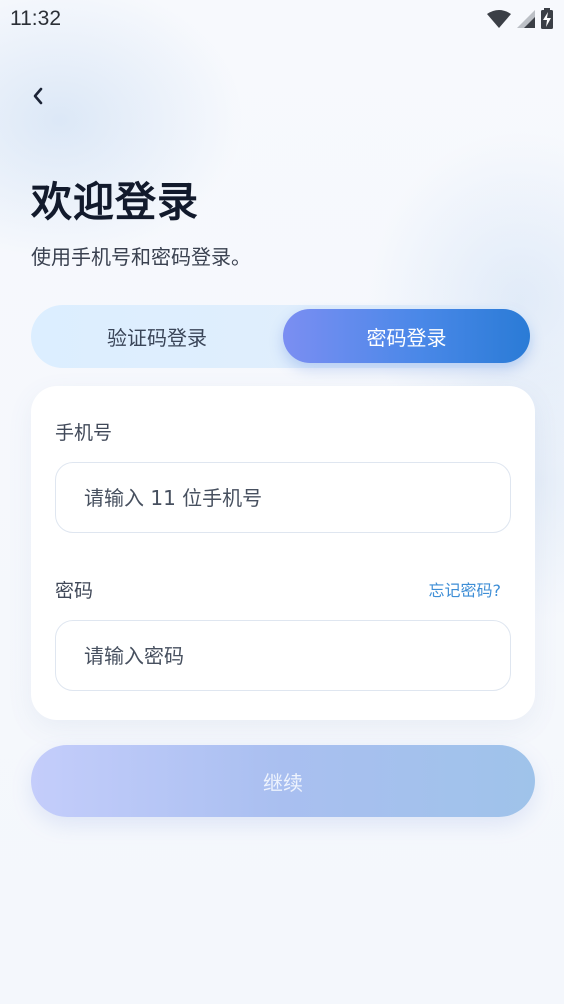  What do you see at coordinates (283, 781) in the screenshot?
I see `continue-button: 继续` at bounding box center [283, 781].